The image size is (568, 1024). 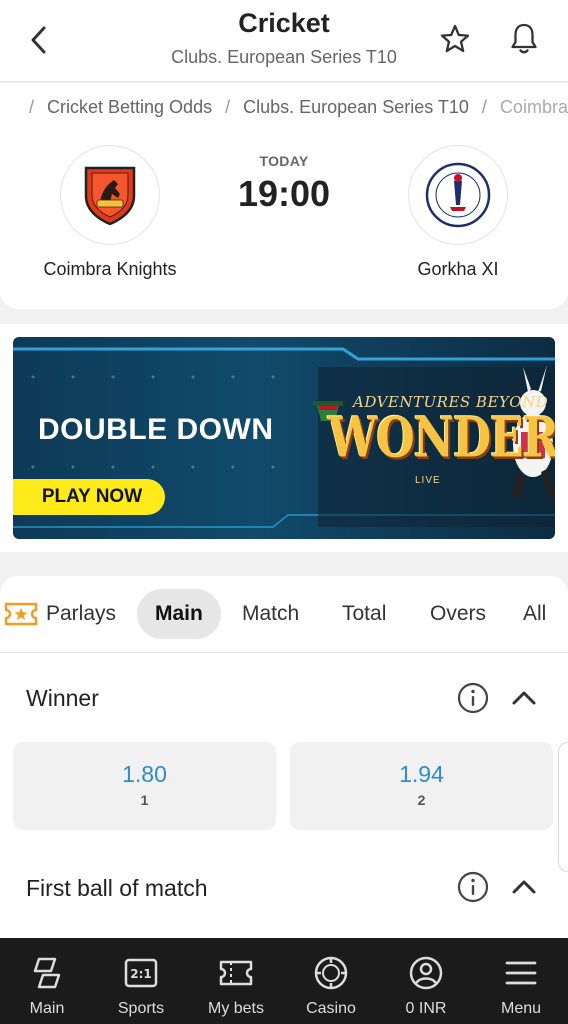 I want to click on breadcrumb-item-cricket: Cricket Betting Odds, so click(x=129, y=107).